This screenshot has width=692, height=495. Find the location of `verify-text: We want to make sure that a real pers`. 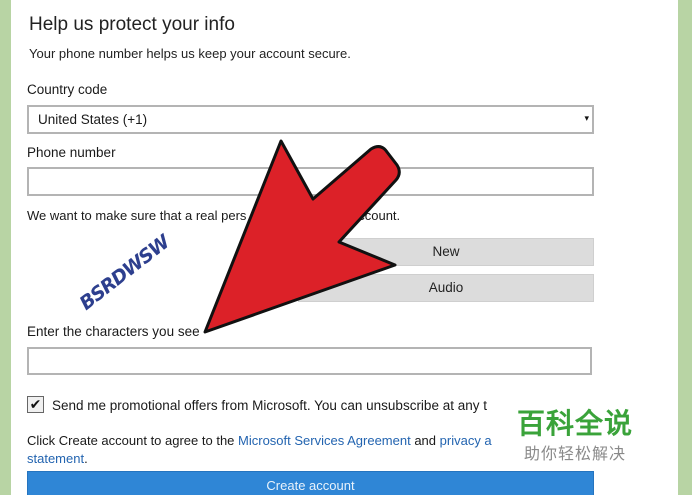

verify-text: We want to make sure that a real pers is located at coordinates (137, 215).